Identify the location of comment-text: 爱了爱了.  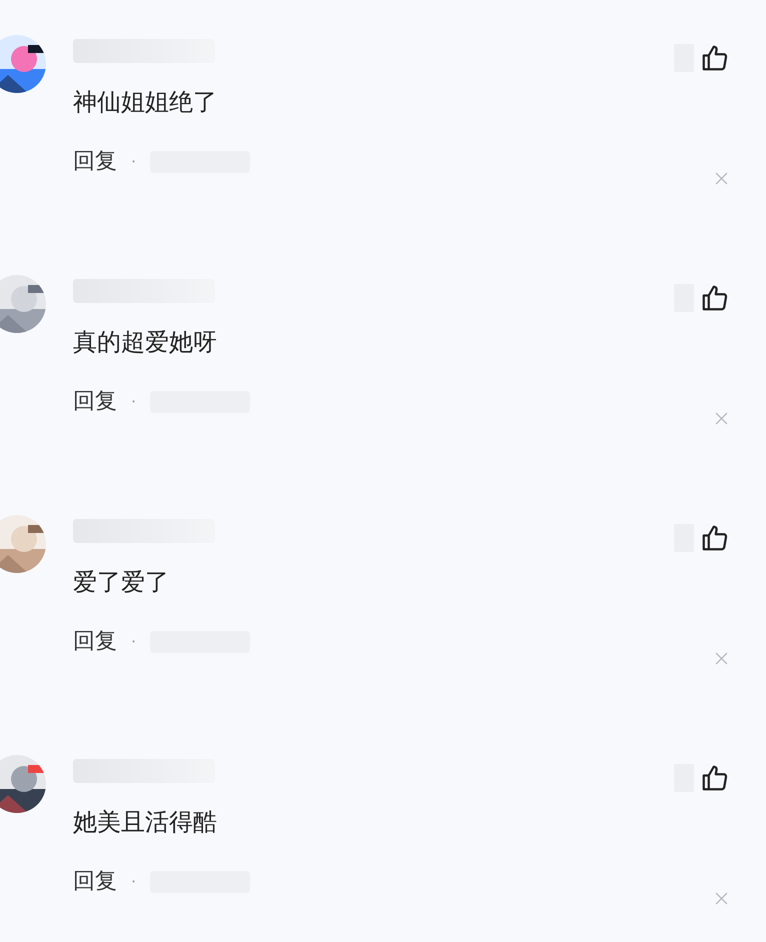
(121, 582).